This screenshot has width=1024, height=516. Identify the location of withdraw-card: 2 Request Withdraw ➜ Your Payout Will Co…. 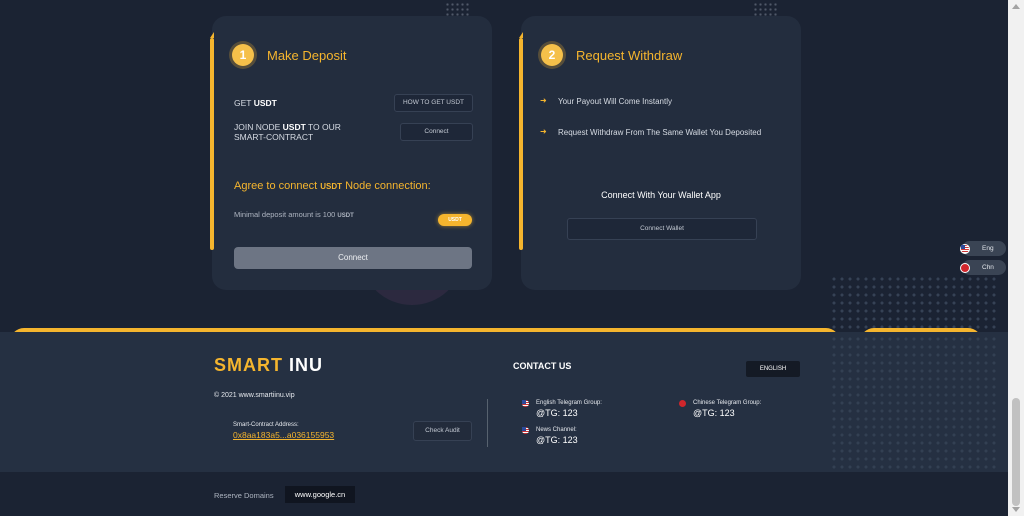
(660, 153).